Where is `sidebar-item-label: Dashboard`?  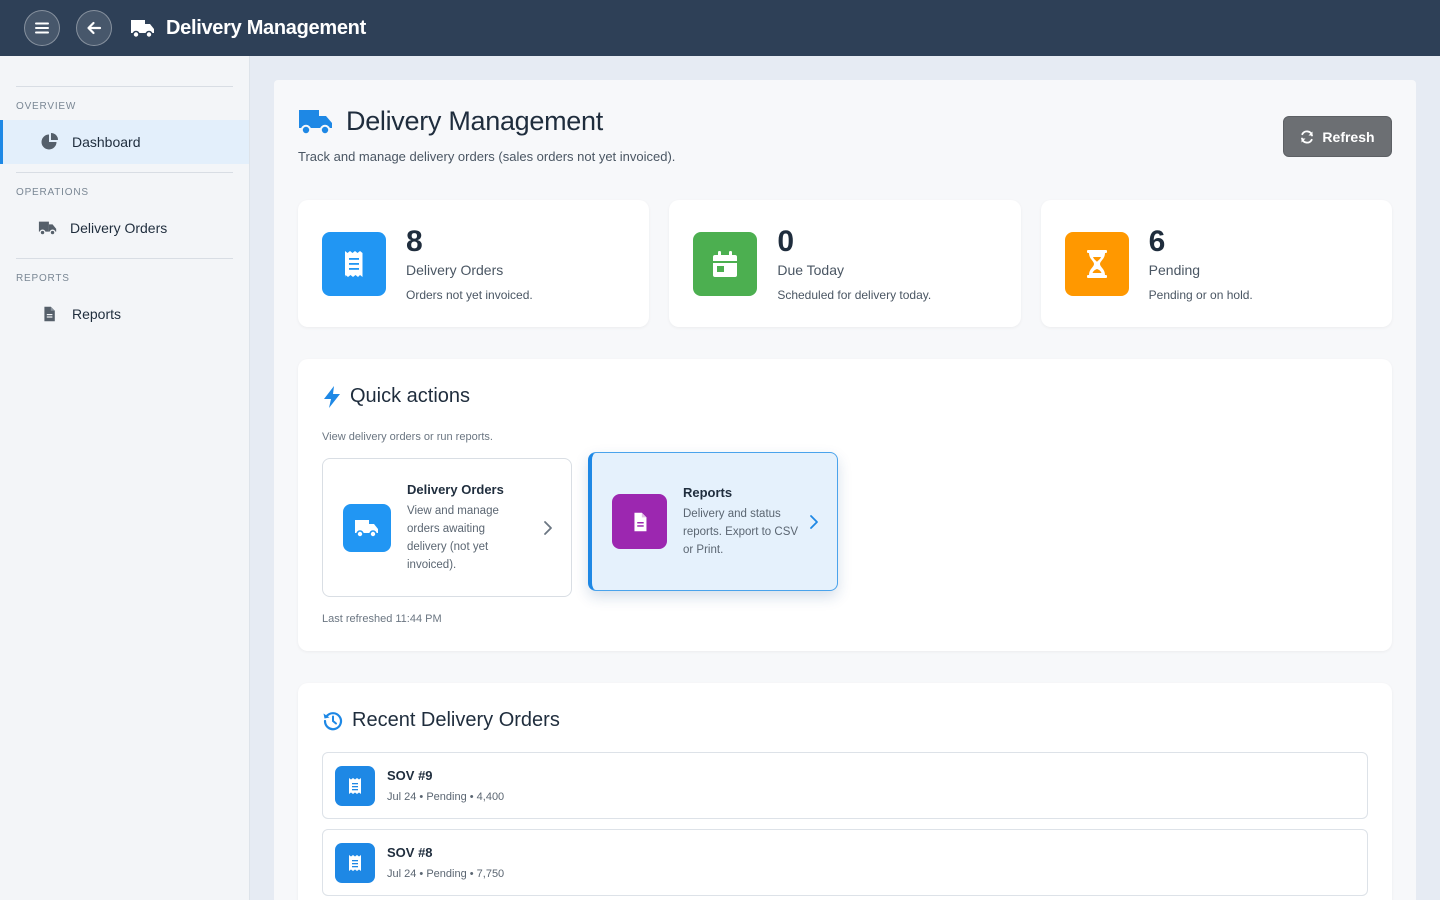 sidebar-item-label: Dashboard is located at coordinates (106, 142).